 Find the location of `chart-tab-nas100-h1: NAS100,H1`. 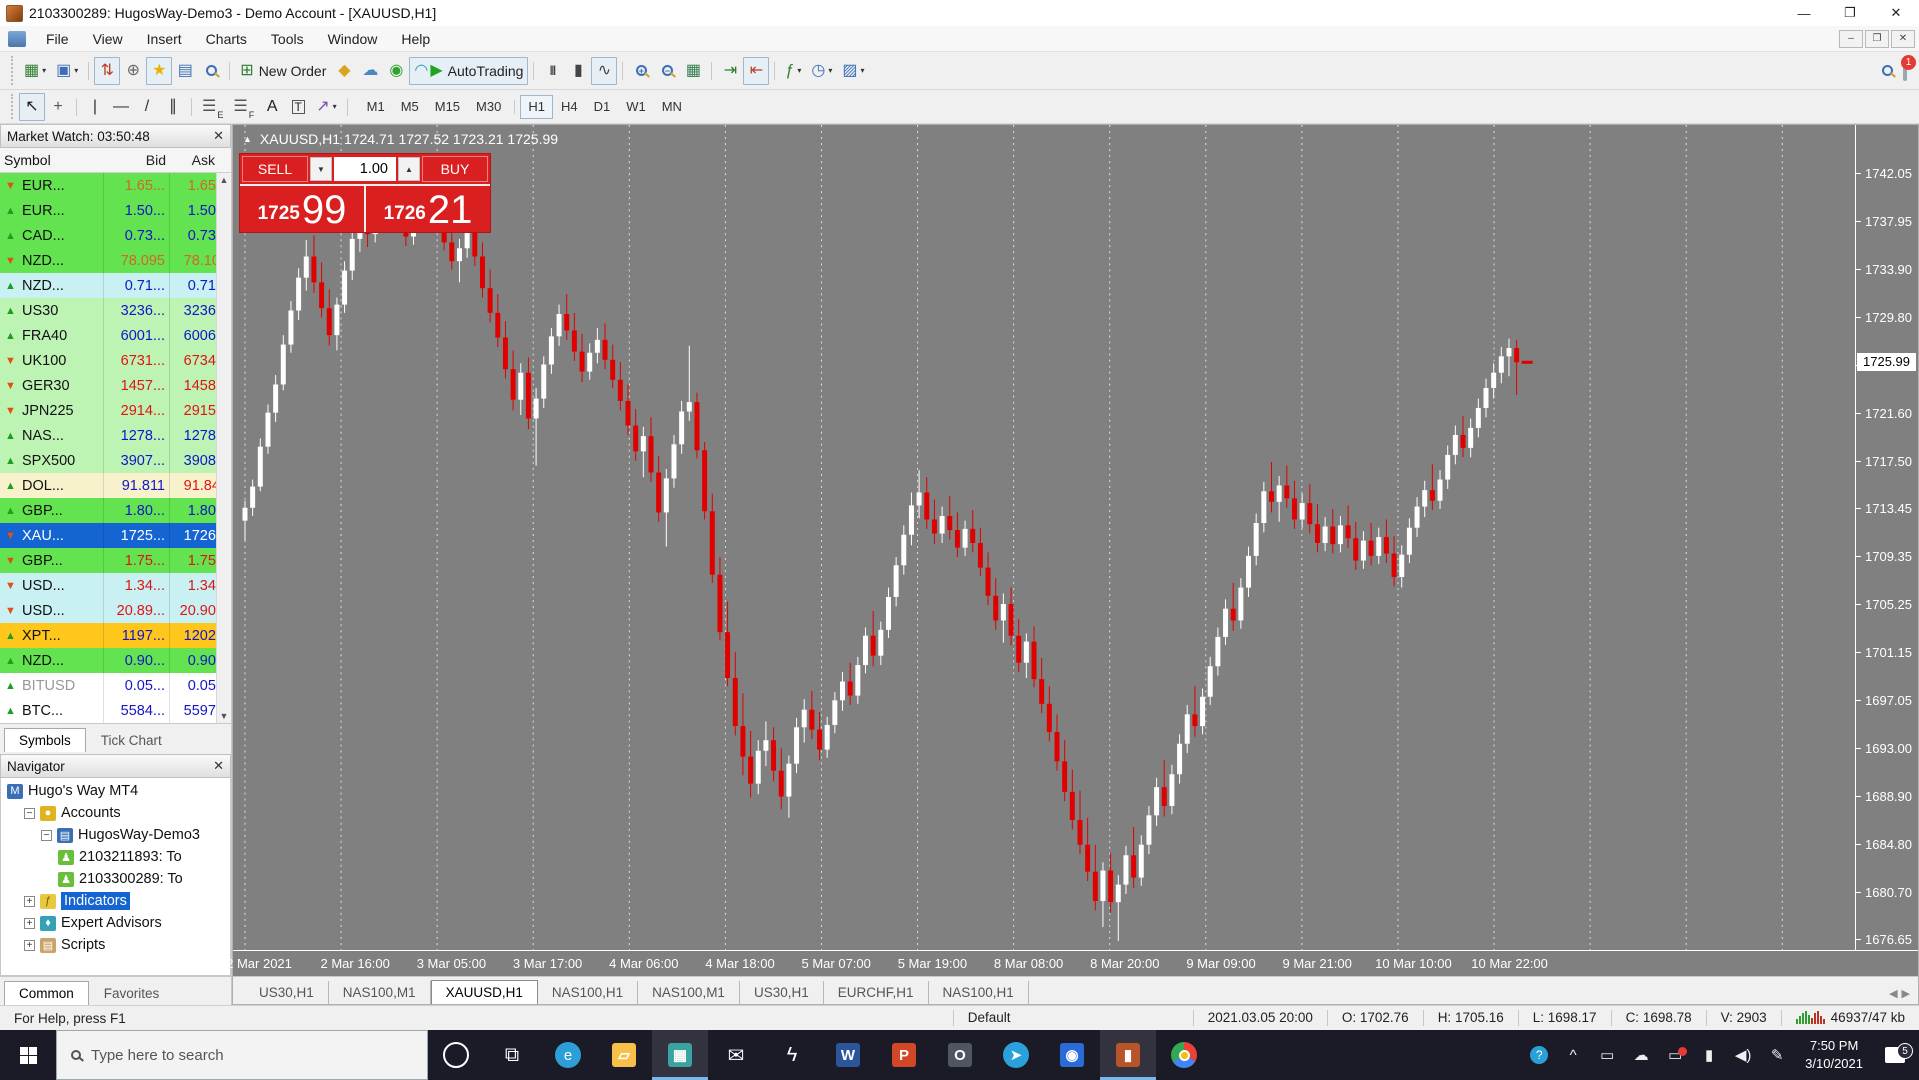

chart-tab-nas100-h1: NAS100,H1 is located at coordinates (979, 992).